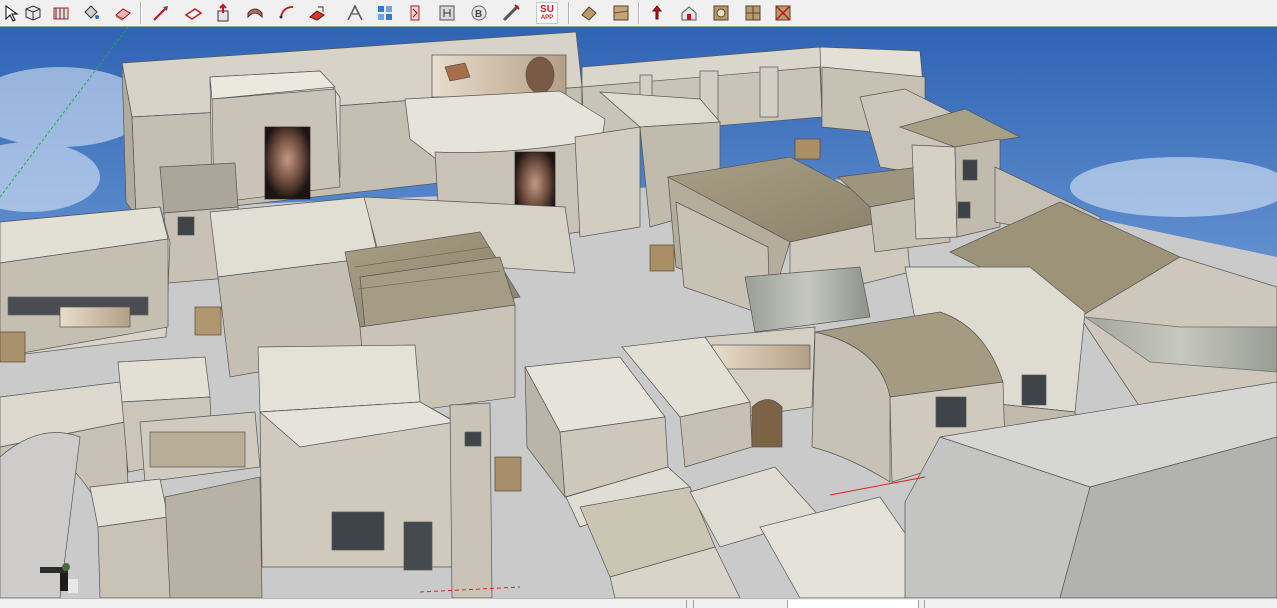 The image size is (1277, 608). I want to click on text-label-icon, so click(447, 13).